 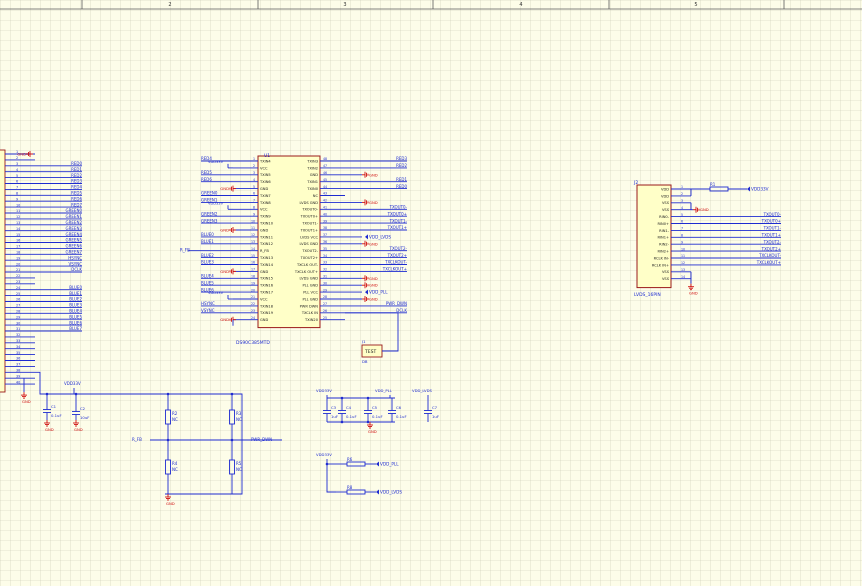 What do you see at coordinates (325, 180) in the screenshot?
I see `u1-pin-number: 45` at bounding box center [325, 180].